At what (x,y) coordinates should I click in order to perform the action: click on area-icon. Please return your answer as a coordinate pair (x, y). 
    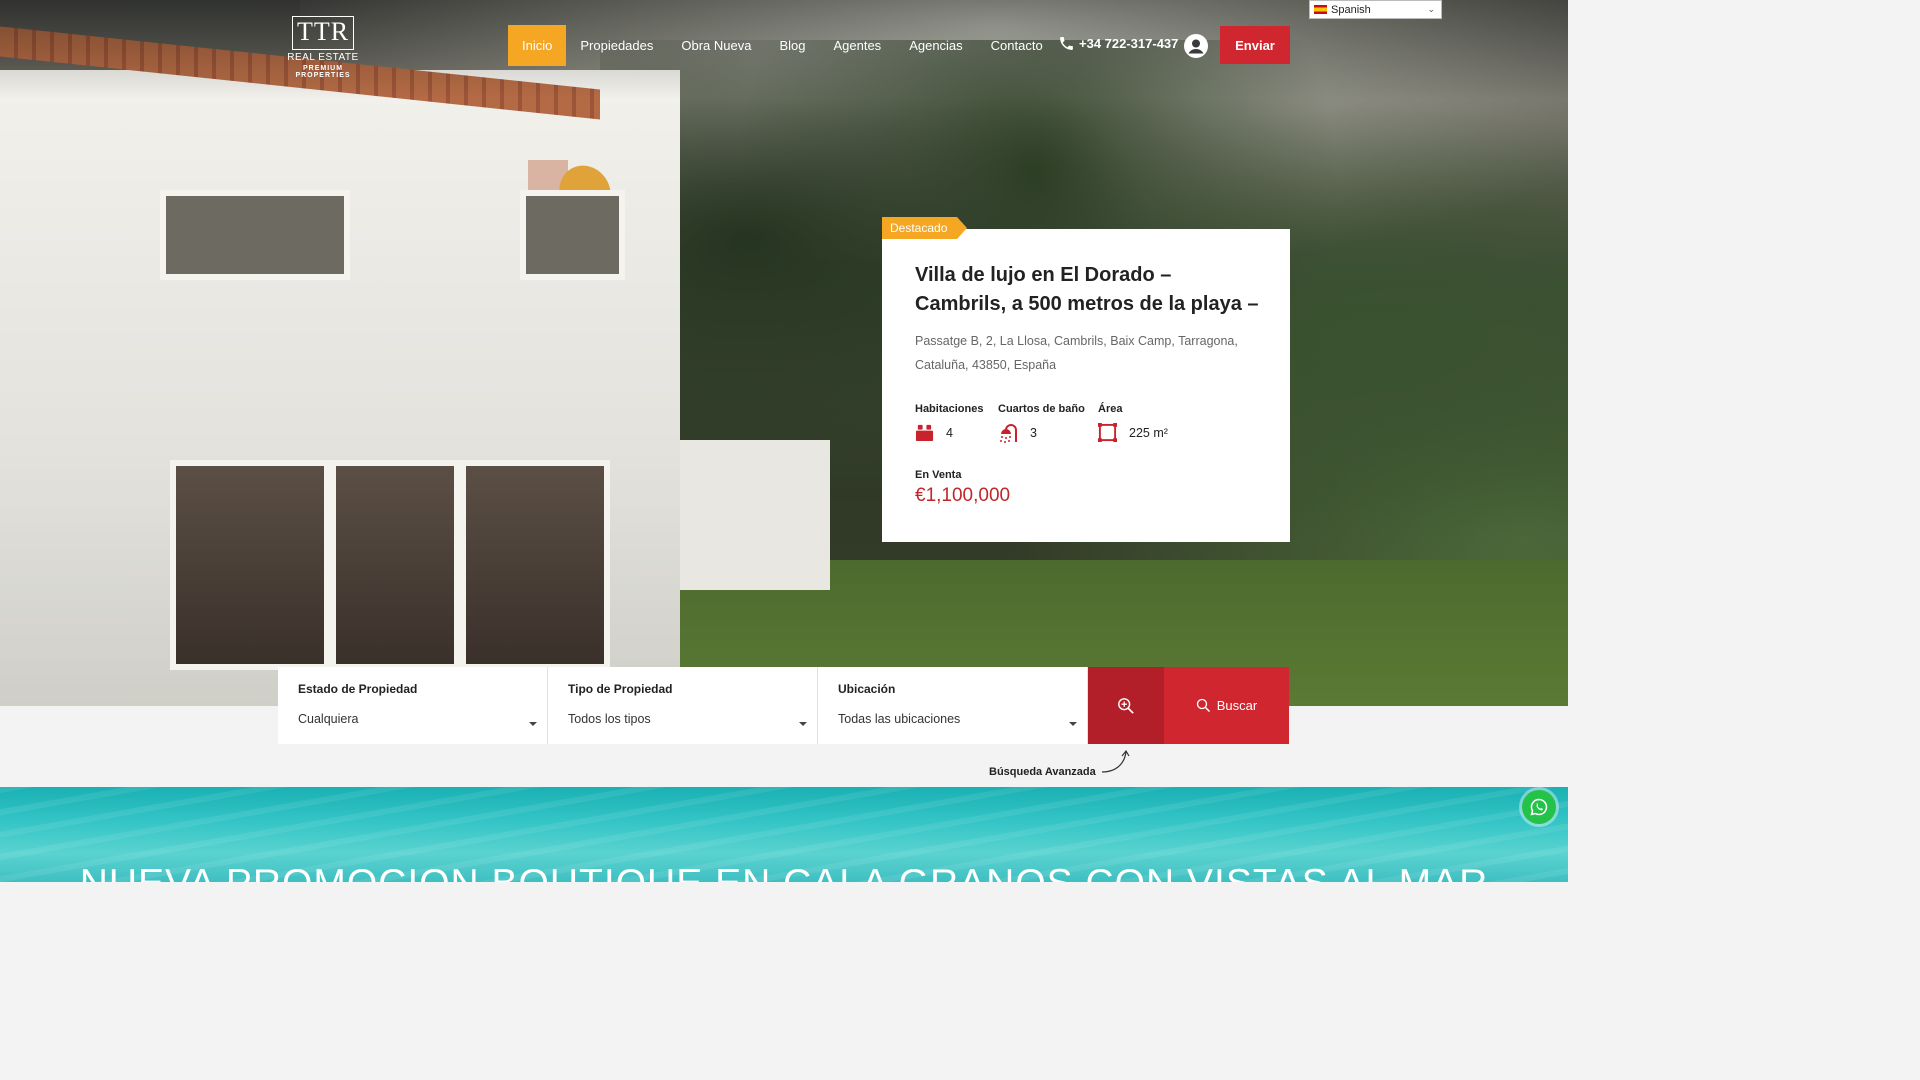
    Looking at the image, I should click on (1107, 432).